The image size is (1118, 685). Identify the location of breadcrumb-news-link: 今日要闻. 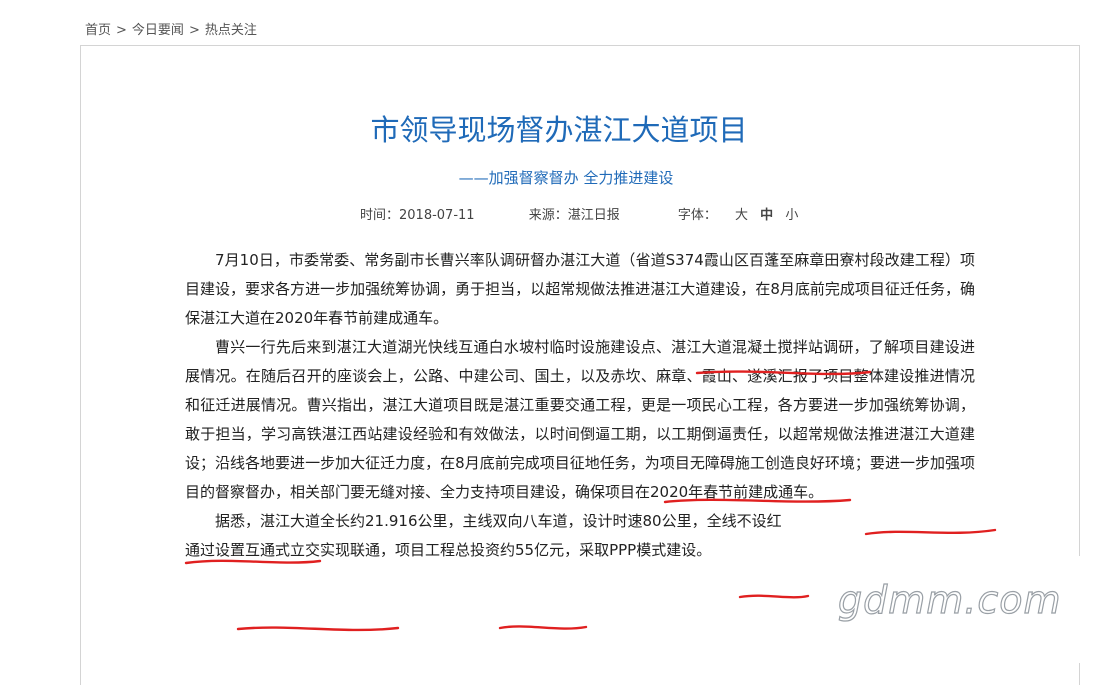
(158, 30).